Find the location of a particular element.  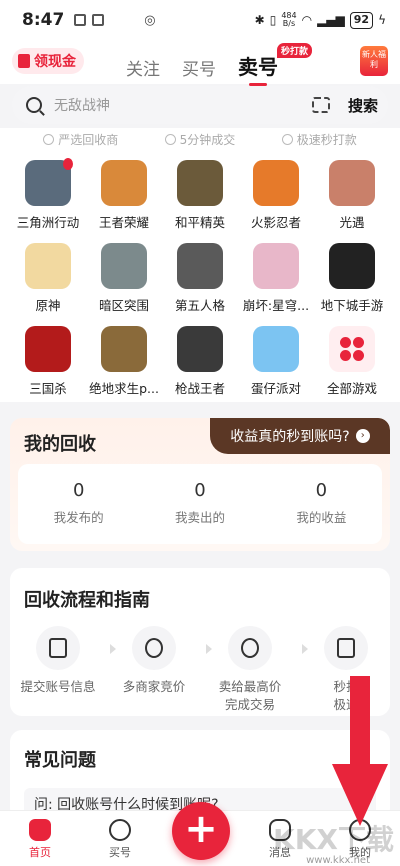

search-button: 搜索 is located at coordinates (363, 105).